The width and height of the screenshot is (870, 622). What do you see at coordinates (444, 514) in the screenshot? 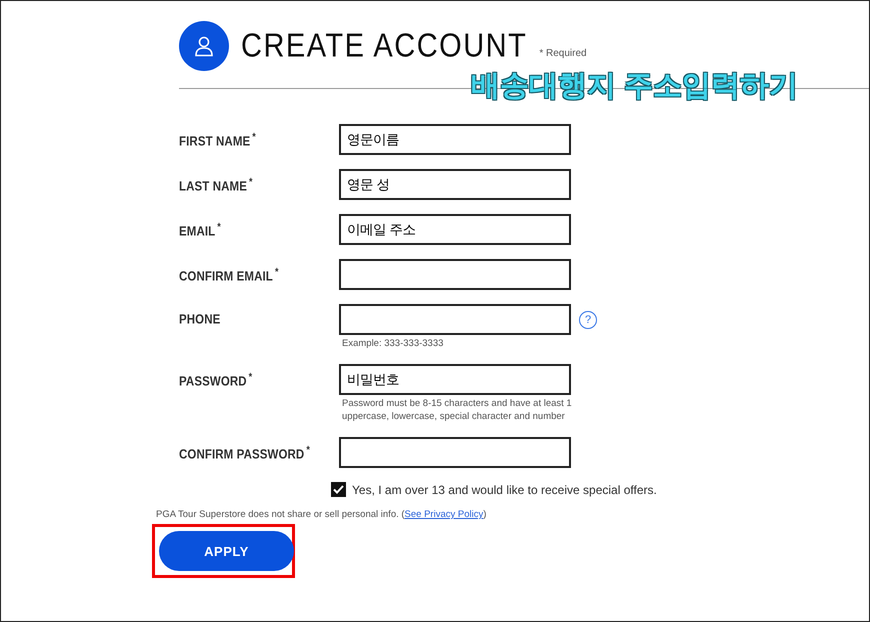
I see `privacy-policy-link: See Privacy Policy` at bounding box center [444, 514].